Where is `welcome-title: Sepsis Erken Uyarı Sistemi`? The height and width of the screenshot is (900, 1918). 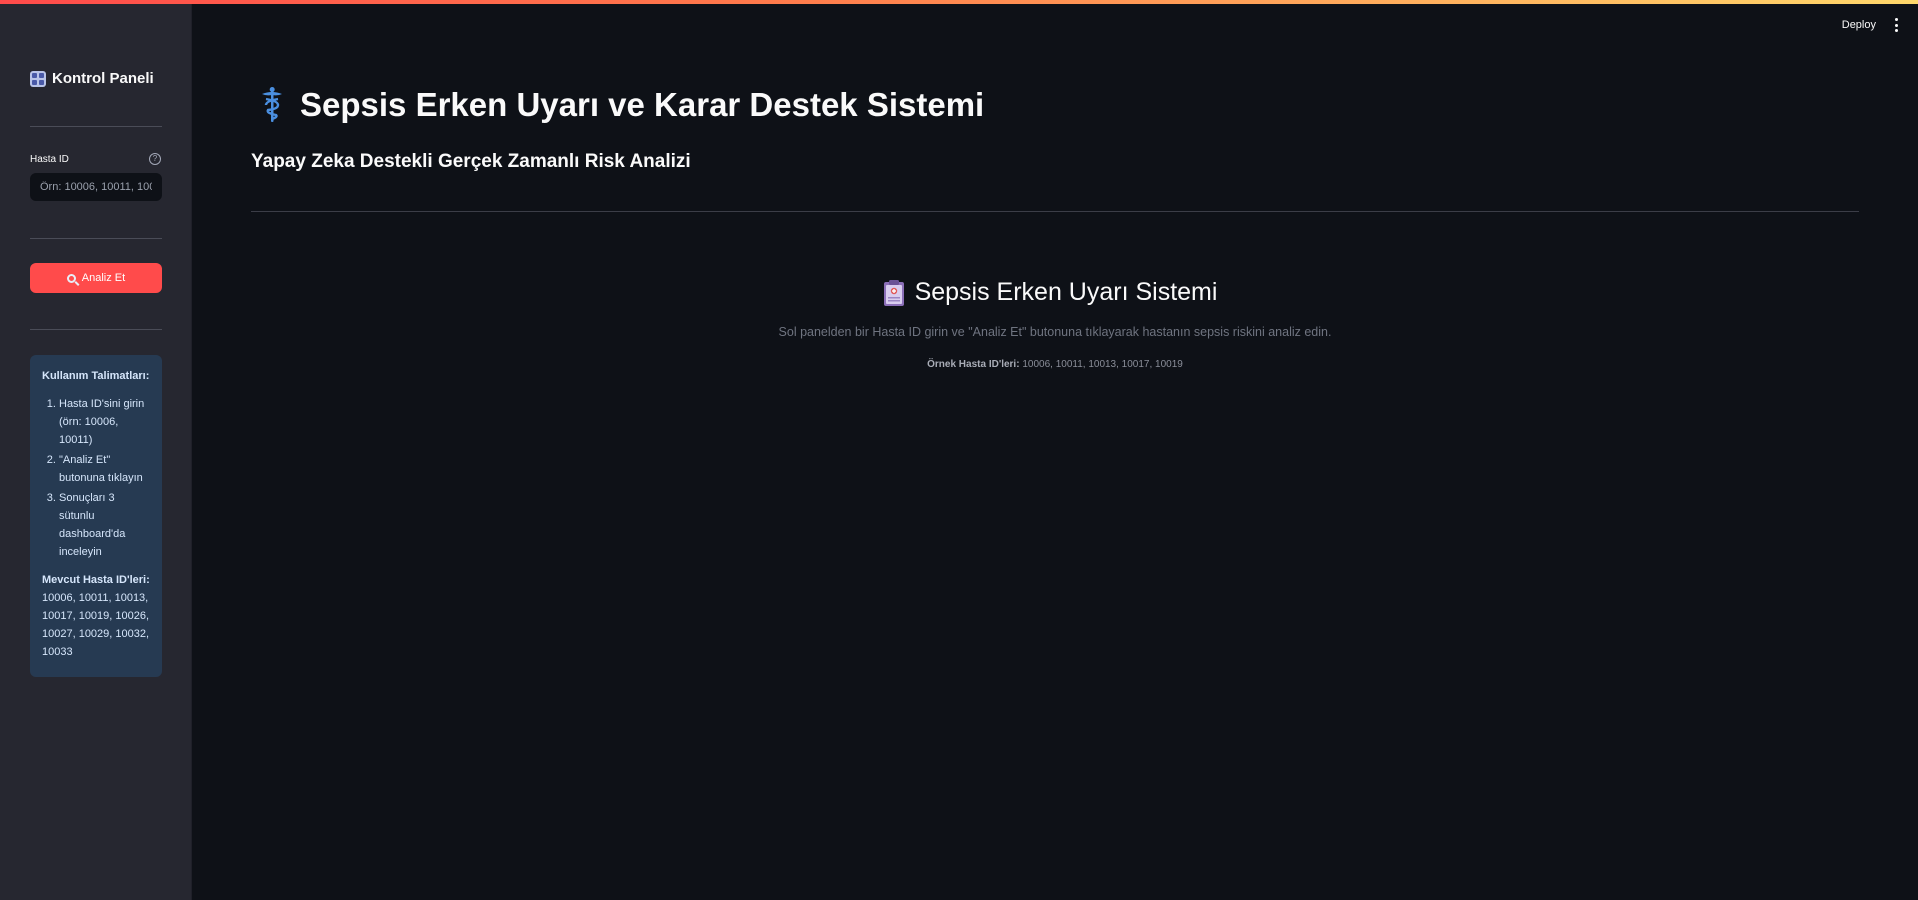 welcome-title: Sepsis Erken Uyarı Sistemi is located at coordinates (1066, 292).